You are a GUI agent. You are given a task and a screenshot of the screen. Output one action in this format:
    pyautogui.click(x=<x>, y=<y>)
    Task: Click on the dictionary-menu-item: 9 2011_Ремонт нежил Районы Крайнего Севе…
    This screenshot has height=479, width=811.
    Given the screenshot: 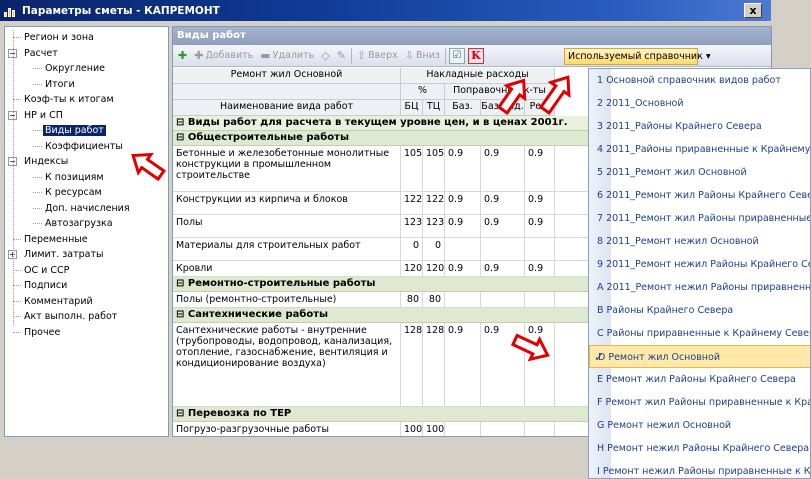 What is the action you would take?
    pyautogui.click(x=699, y=264)
    